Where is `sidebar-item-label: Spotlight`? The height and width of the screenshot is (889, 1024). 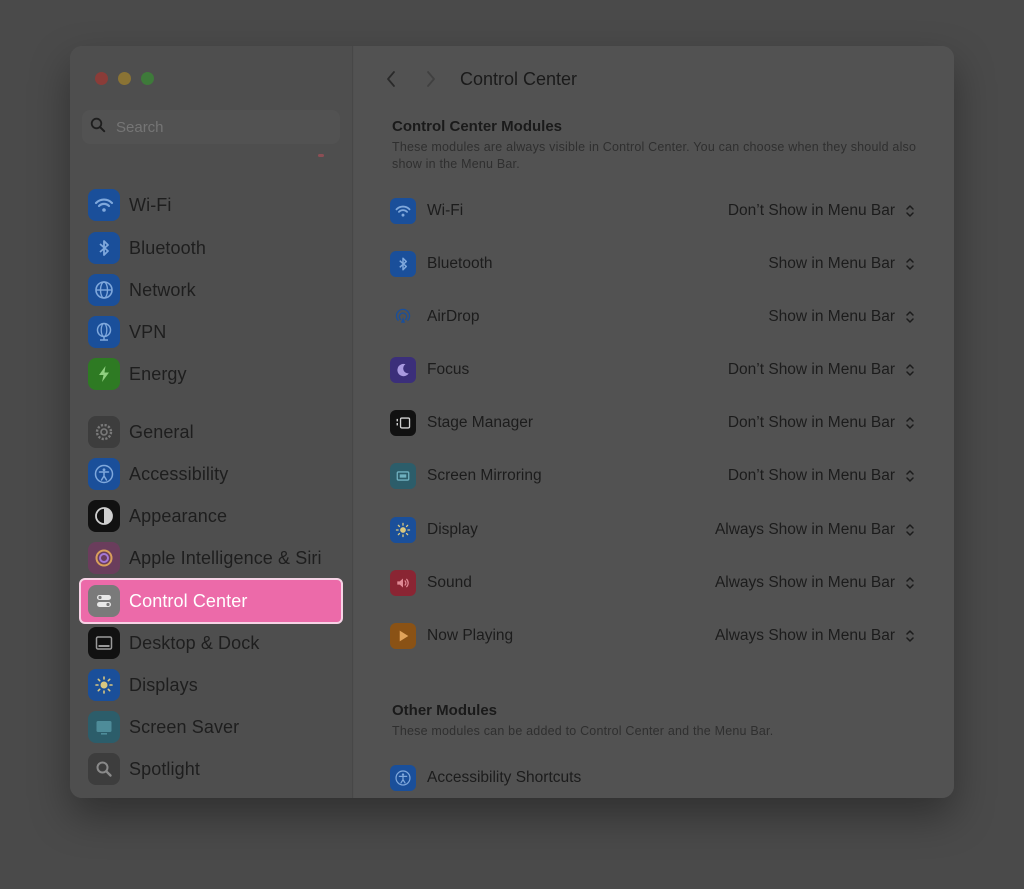 sidebar-item-label: Spotlight is located at coordinates (164, 768).